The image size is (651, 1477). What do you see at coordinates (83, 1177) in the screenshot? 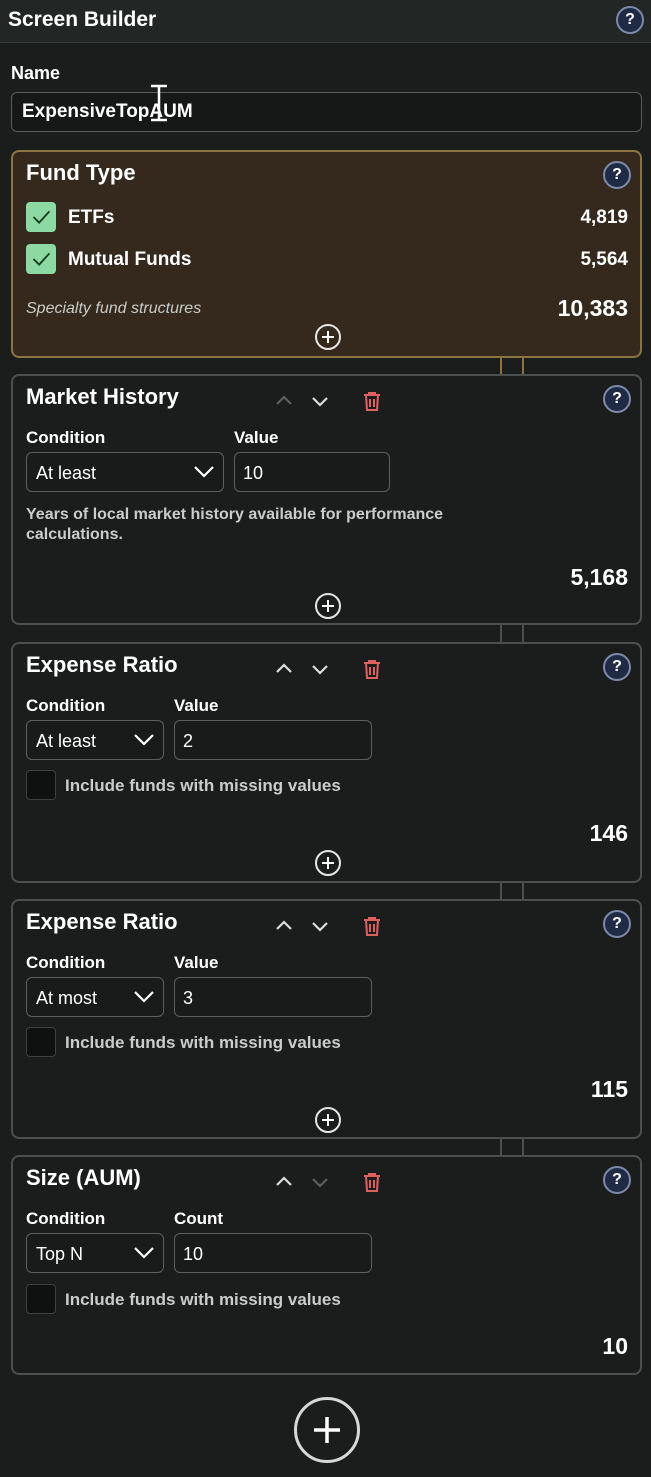
I see `card-title: Size (AUM)` at bounding box center [83, 1177].